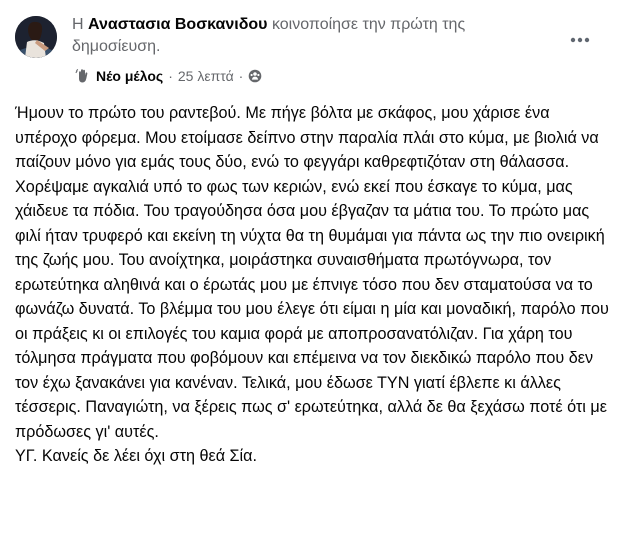 The height and width of the screenshot is (560, 625). I want to click on member-role-label: Νέο μέλος, so click(129, 76).